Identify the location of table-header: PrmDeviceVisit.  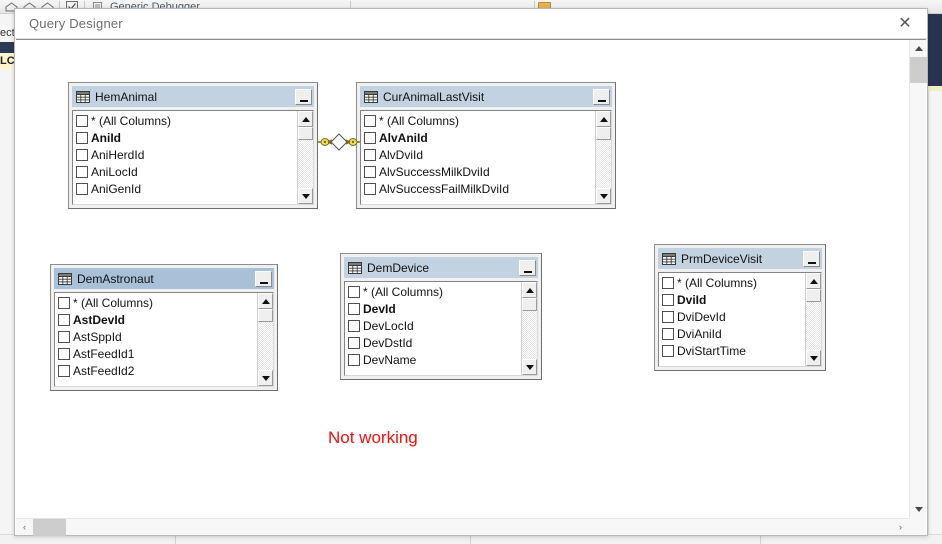
(740, 258).